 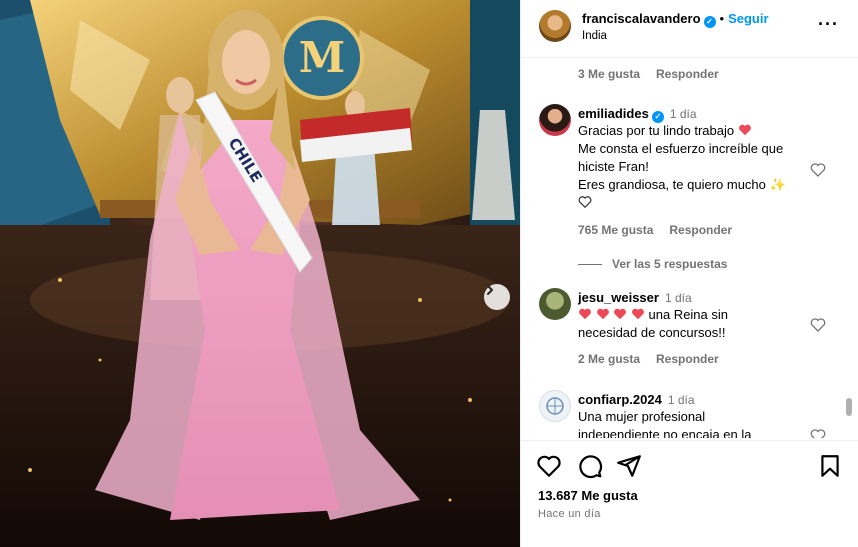 I want to click on comment-line: Una mujer profesional, so click(x=642, y=416).